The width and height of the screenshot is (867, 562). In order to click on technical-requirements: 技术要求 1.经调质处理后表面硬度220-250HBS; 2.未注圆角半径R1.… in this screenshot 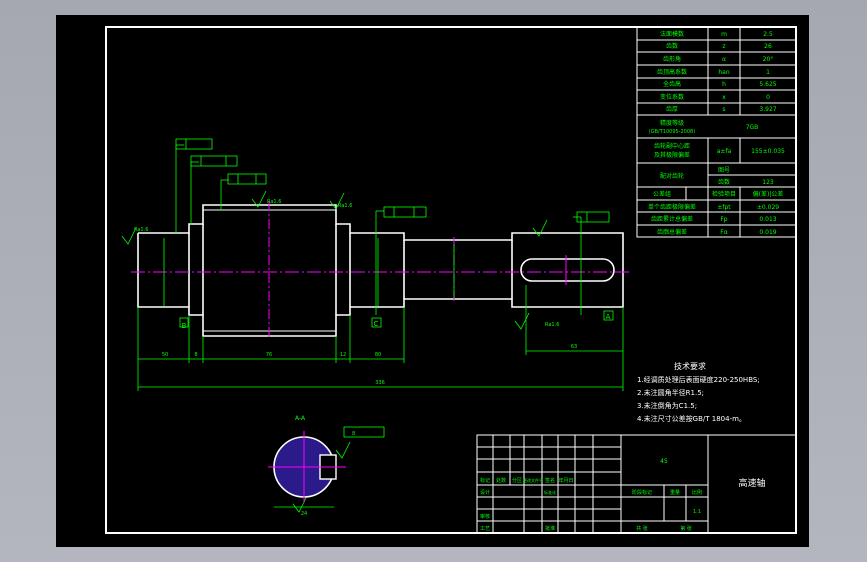, I will do `click(698, 392)`.